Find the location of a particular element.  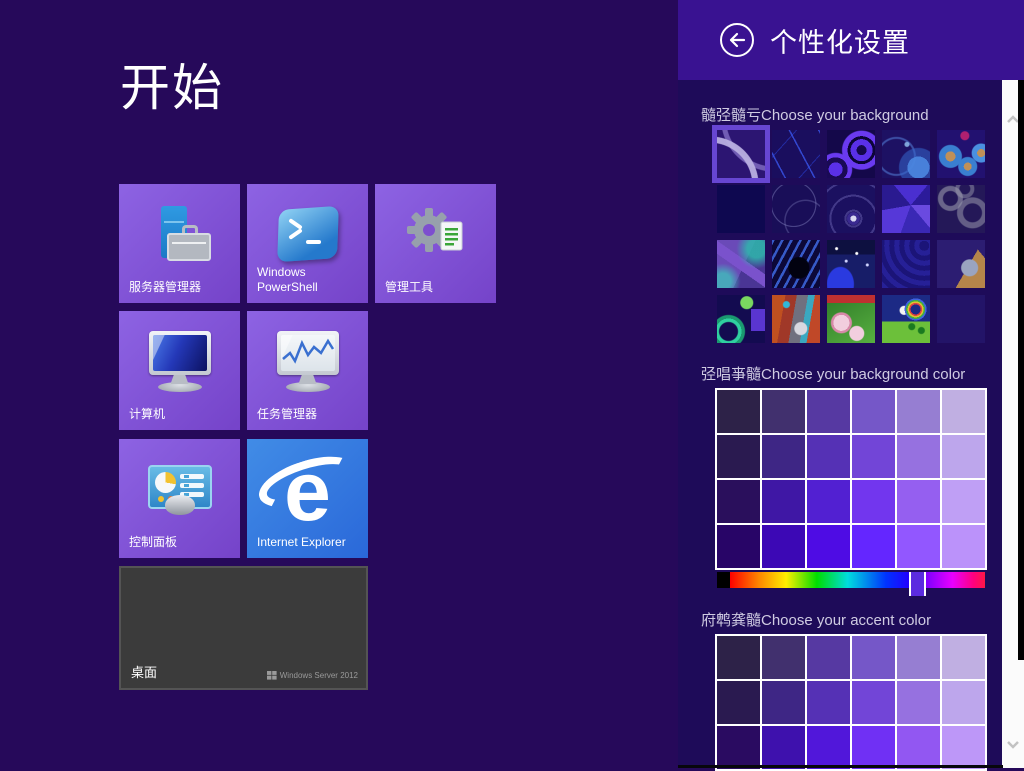

background-thumbnail-grid is located at coordinates (851, 236).